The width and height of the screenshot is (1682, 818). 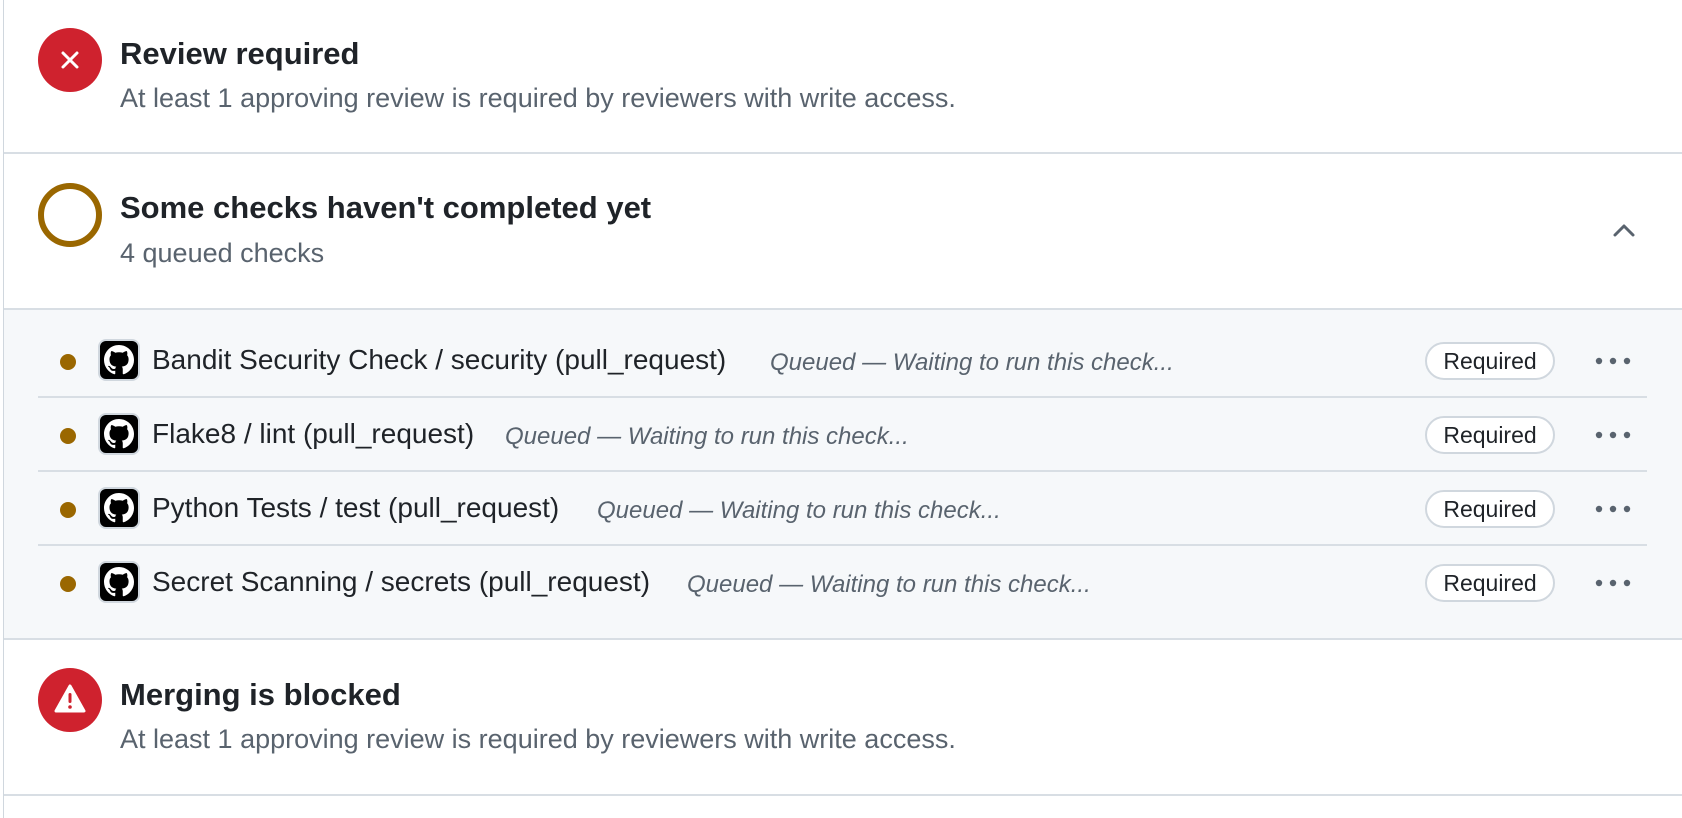 What do you see at coordinates (386, 207) in the screenshot?
I see `checks-title: Some checks haven't completed yet` at bounding box center [386, 207].